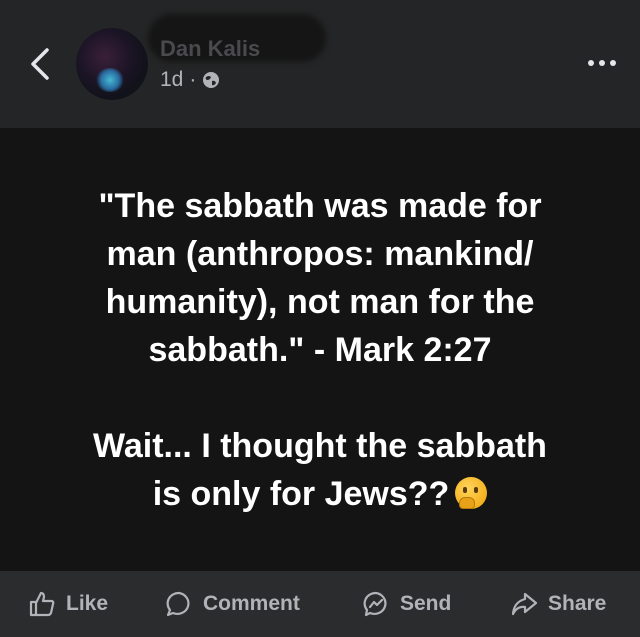  I want to click on post-line-text: is only for Jews??, so click(301, 494).